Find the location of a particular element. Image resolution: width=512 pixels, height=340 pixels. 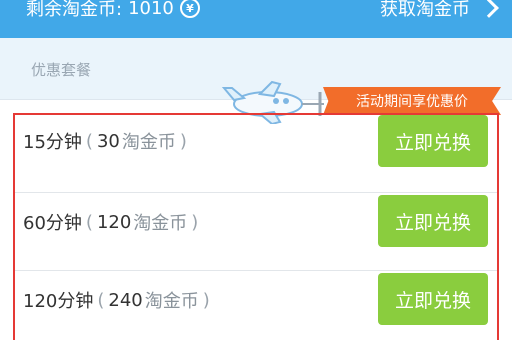

balance-value: 1010 is located at coordinates (151, 9).